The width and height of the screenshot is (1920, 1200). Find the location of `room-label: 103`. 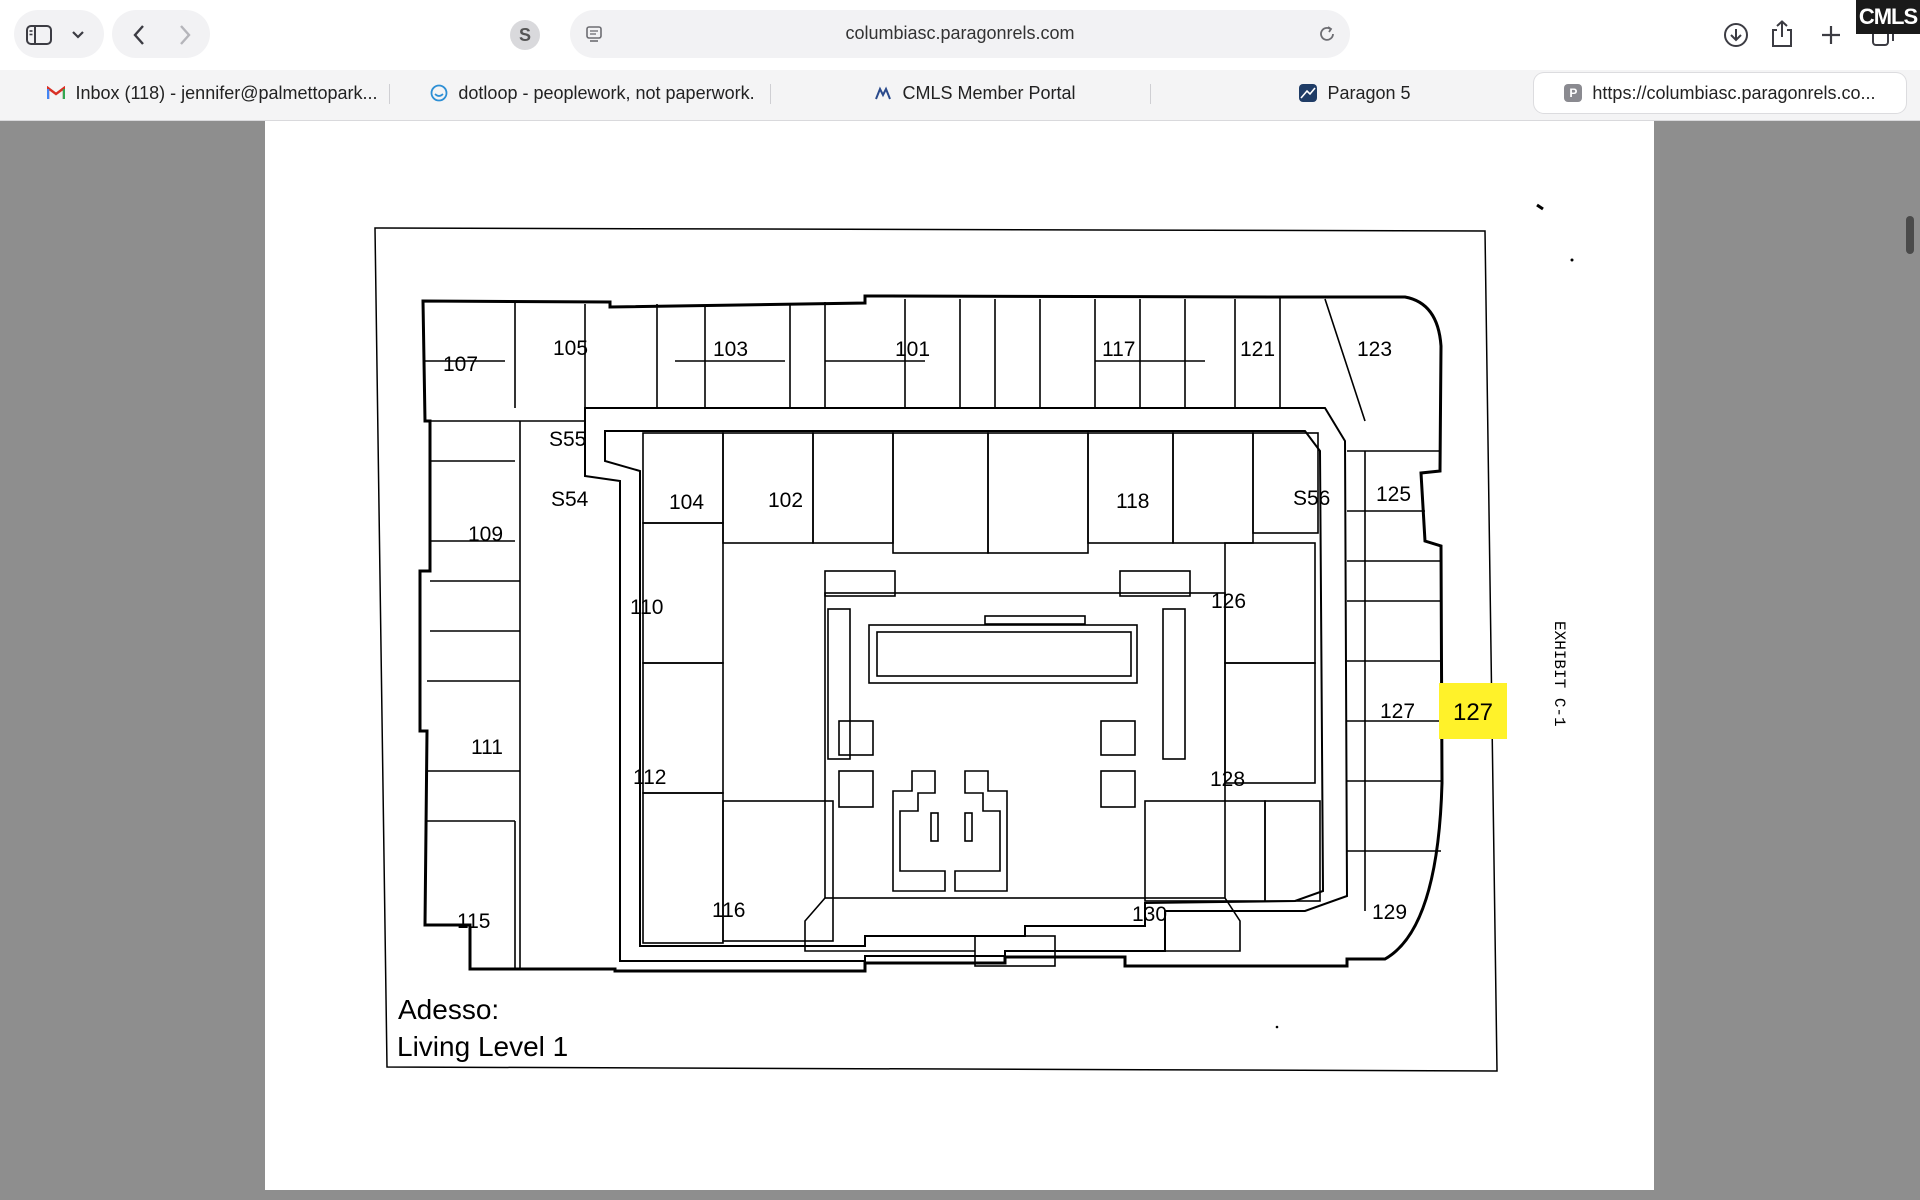

room-label: 103 is located at coordinates (730, 349).